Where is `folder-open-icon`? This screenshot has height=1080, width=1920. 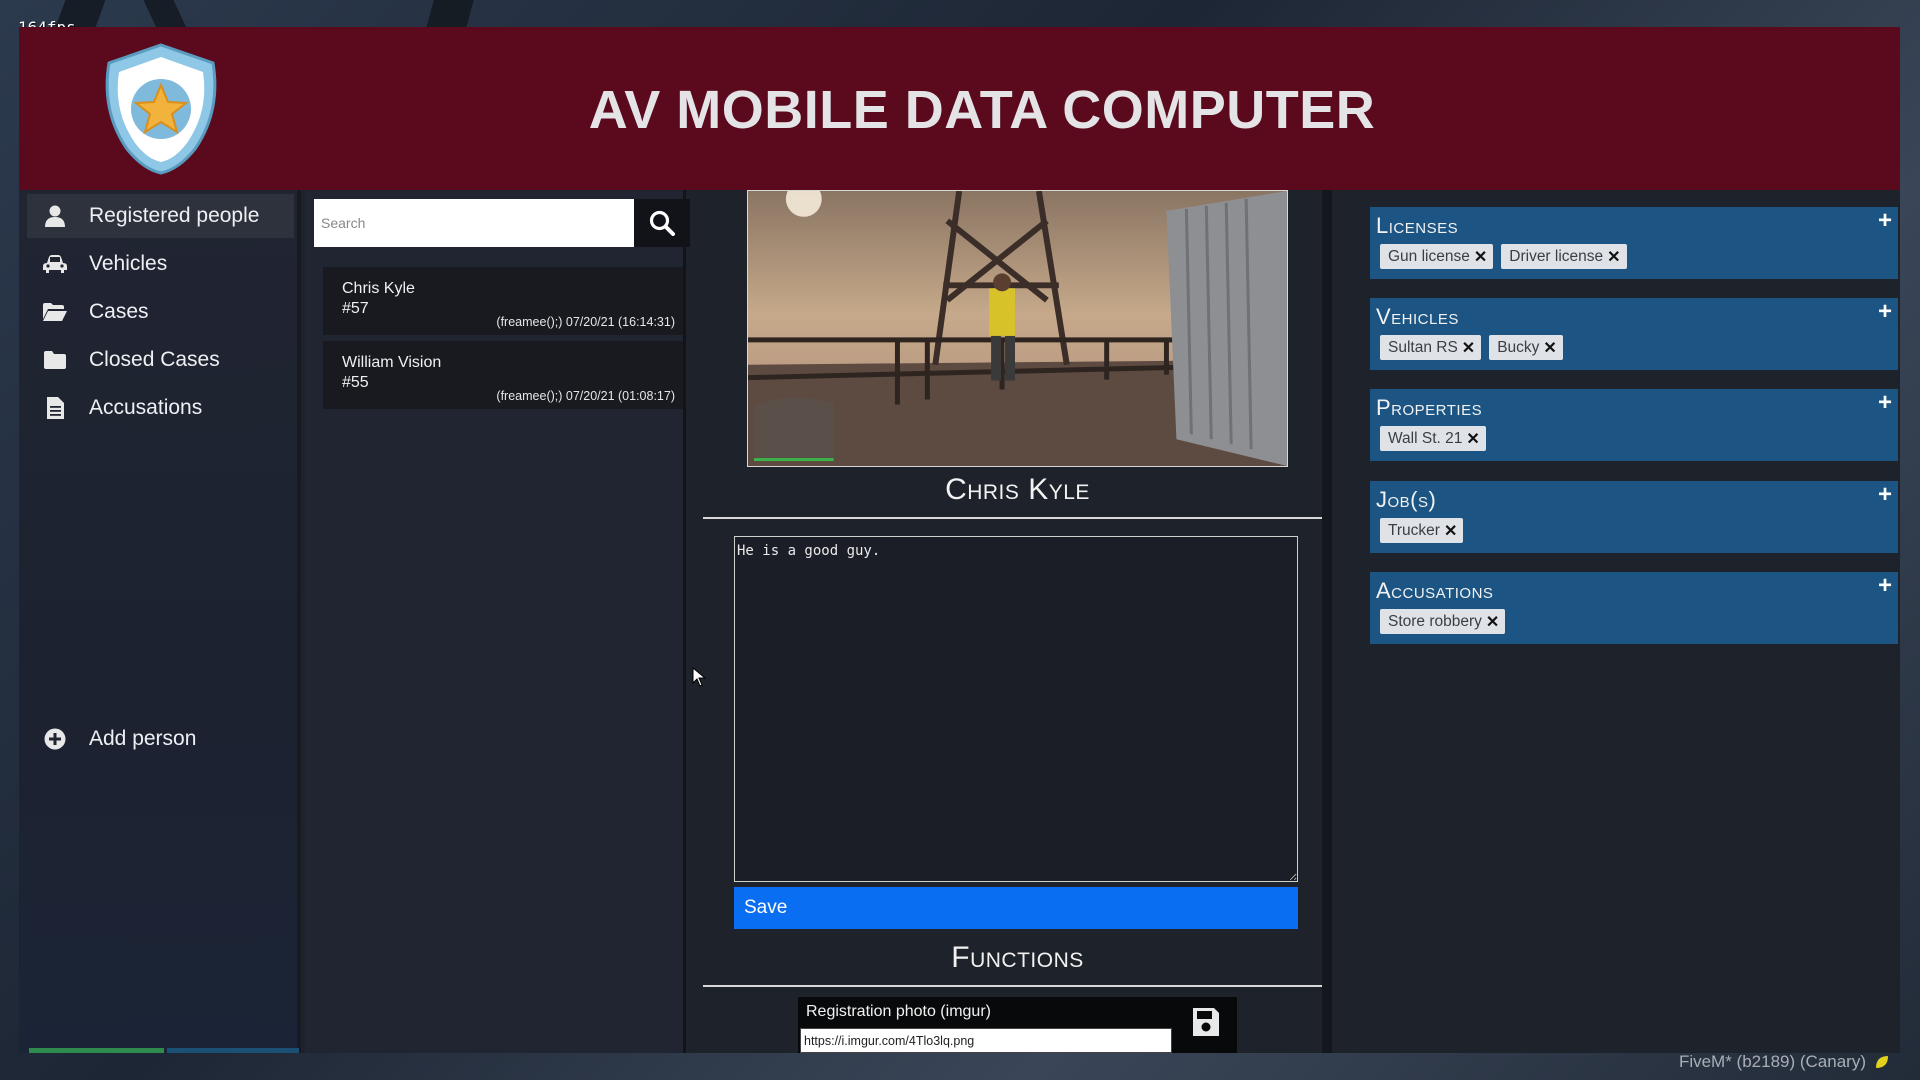
folder-open-icon is located at coordinates (55, 312).